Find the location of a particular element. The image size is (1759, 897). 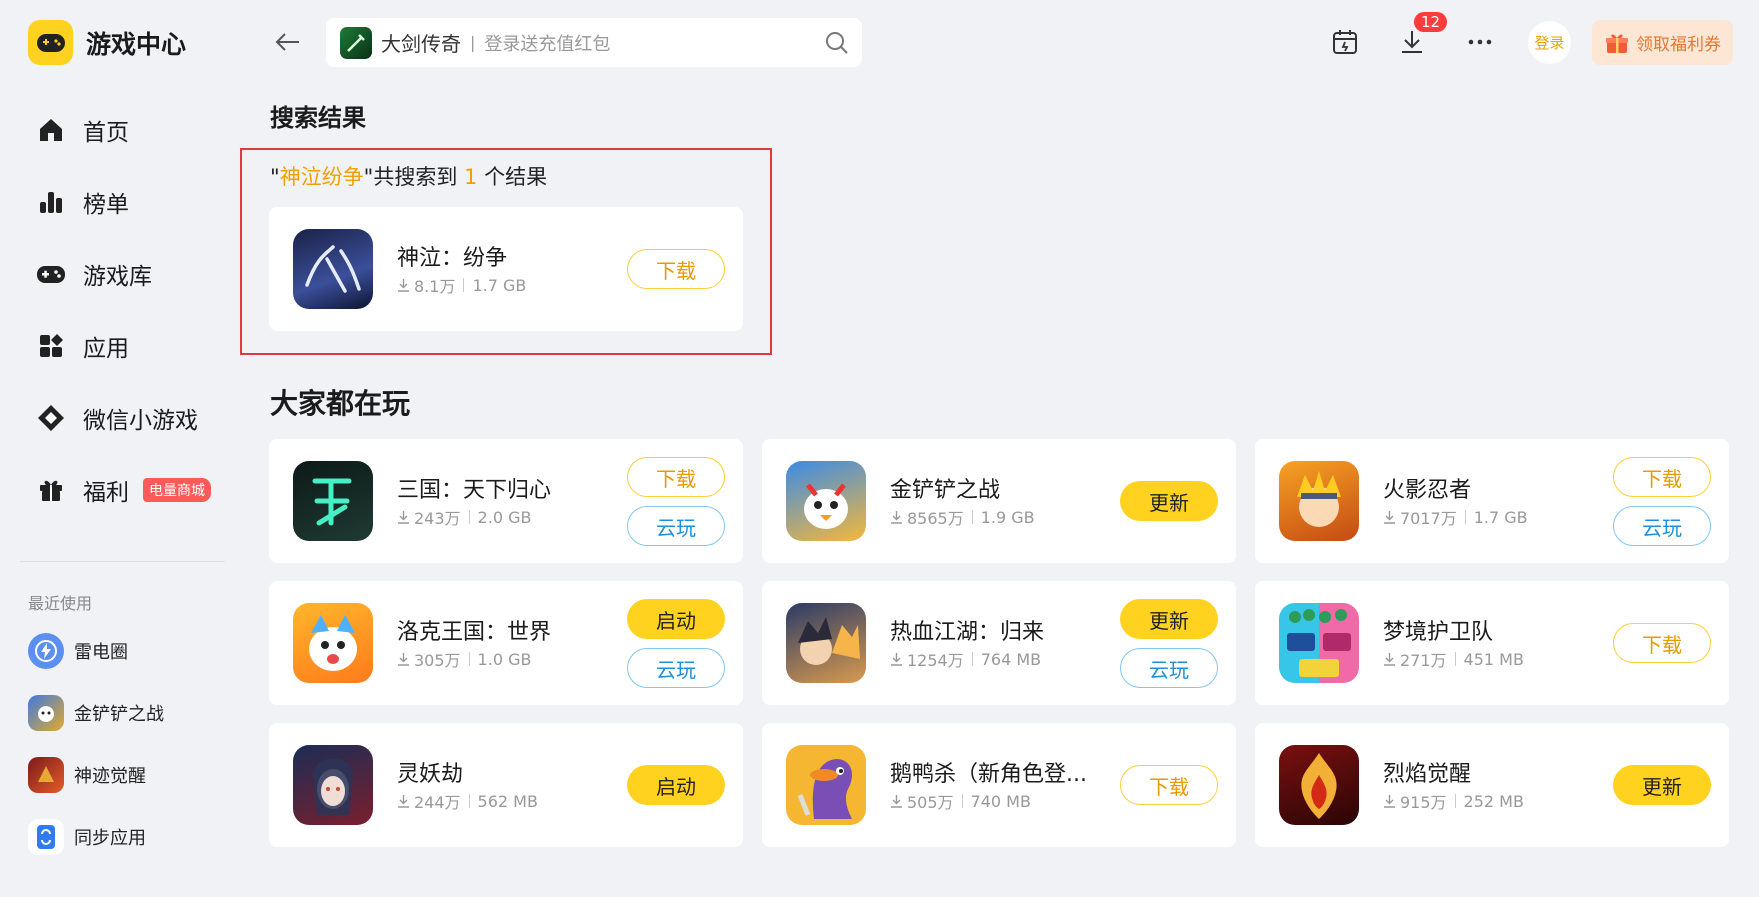

sidebar-item-apps: 应用 is located at coordinates (120, 346).